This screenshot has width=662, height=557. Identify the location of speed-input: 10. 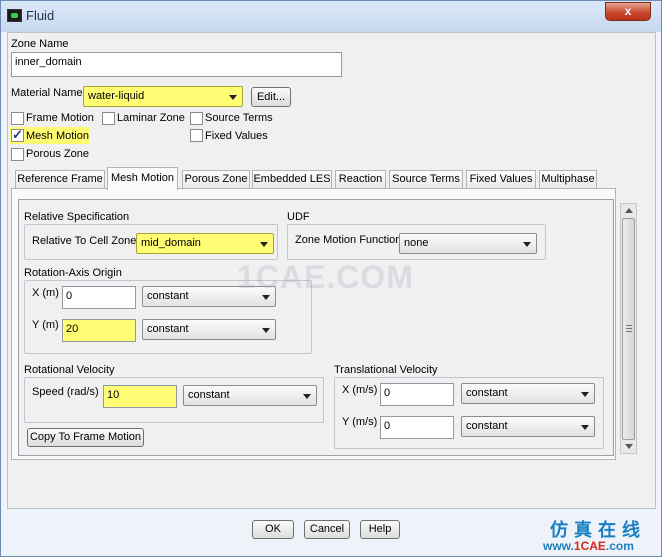
(140, 396).